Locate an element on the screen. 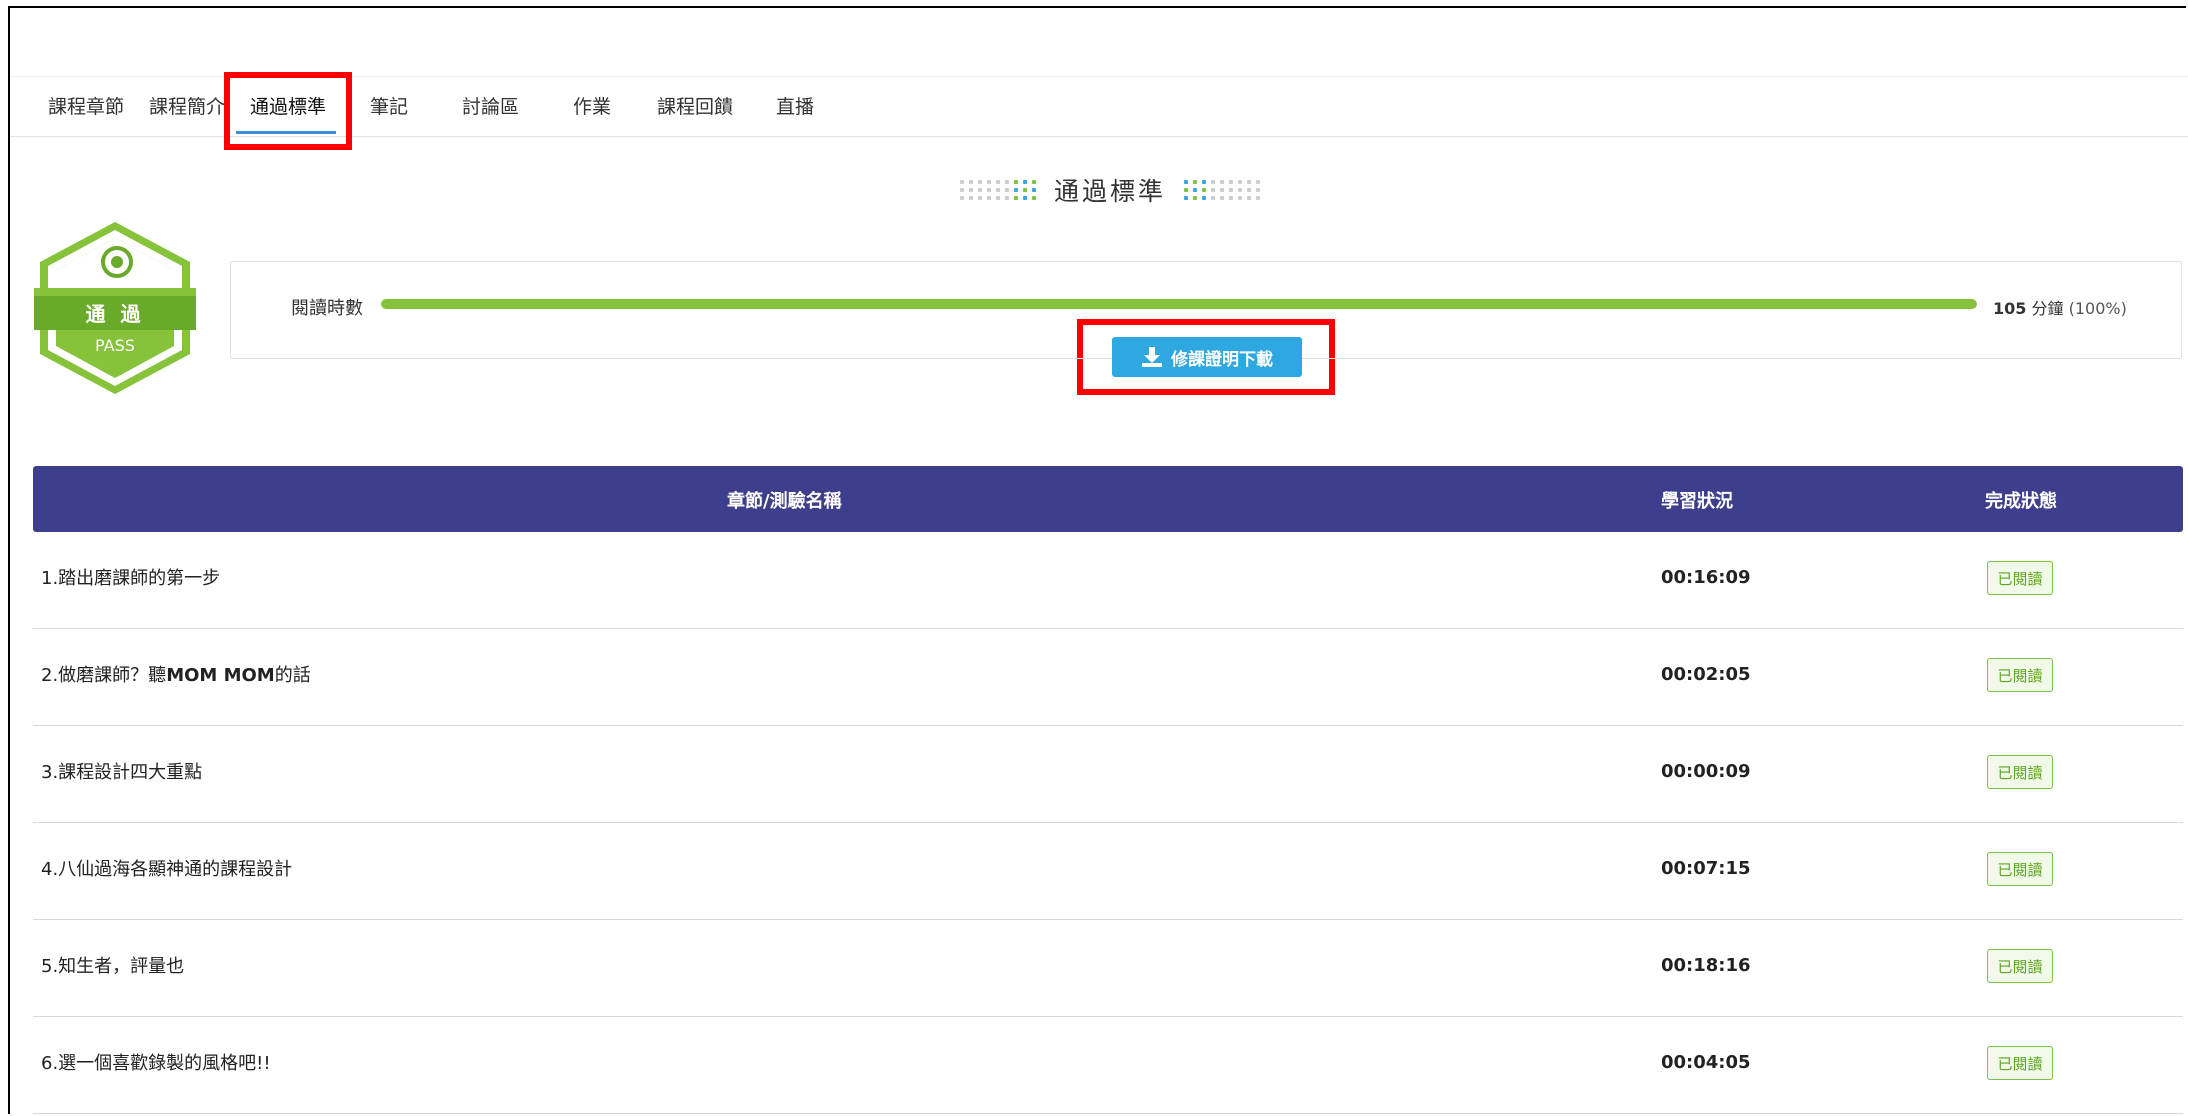 The height and width of the screenshot is (1116, 2188). chapter-name: 5.知生者，評量也 is located at coordinates (112, 965).